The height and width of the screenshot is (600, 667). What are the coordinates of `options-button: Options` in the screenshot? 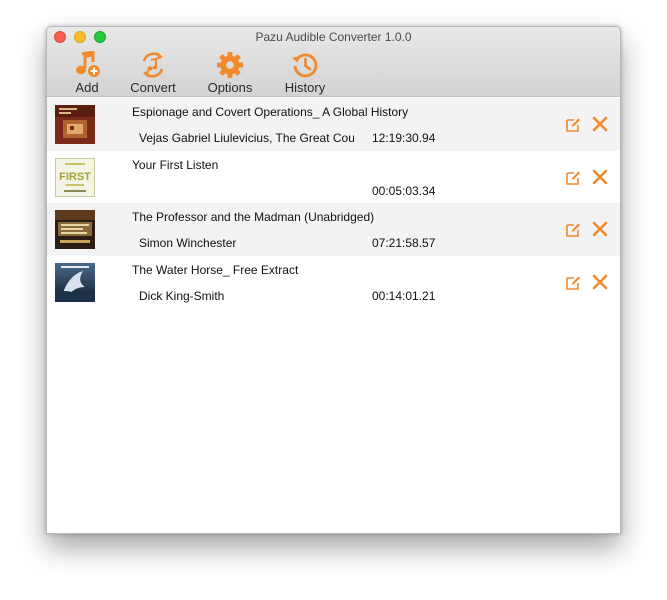 It's located at (230, 73).